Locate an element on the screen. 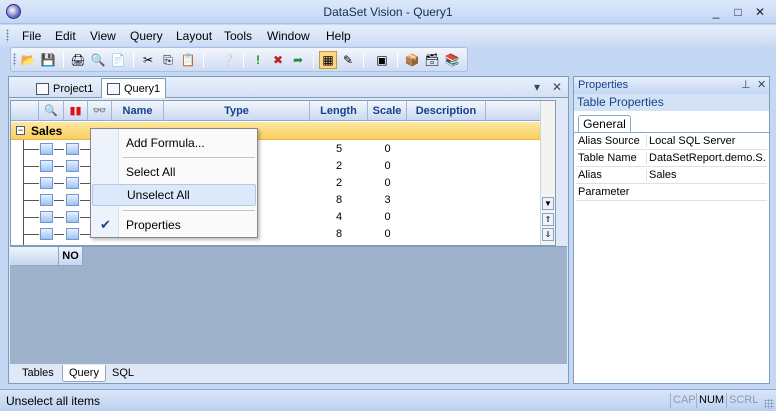 This screenshot has height=411, width=776. document-tab-strip: Project1 Query1 ▾ ✕ is located at coordinates (288, 87).